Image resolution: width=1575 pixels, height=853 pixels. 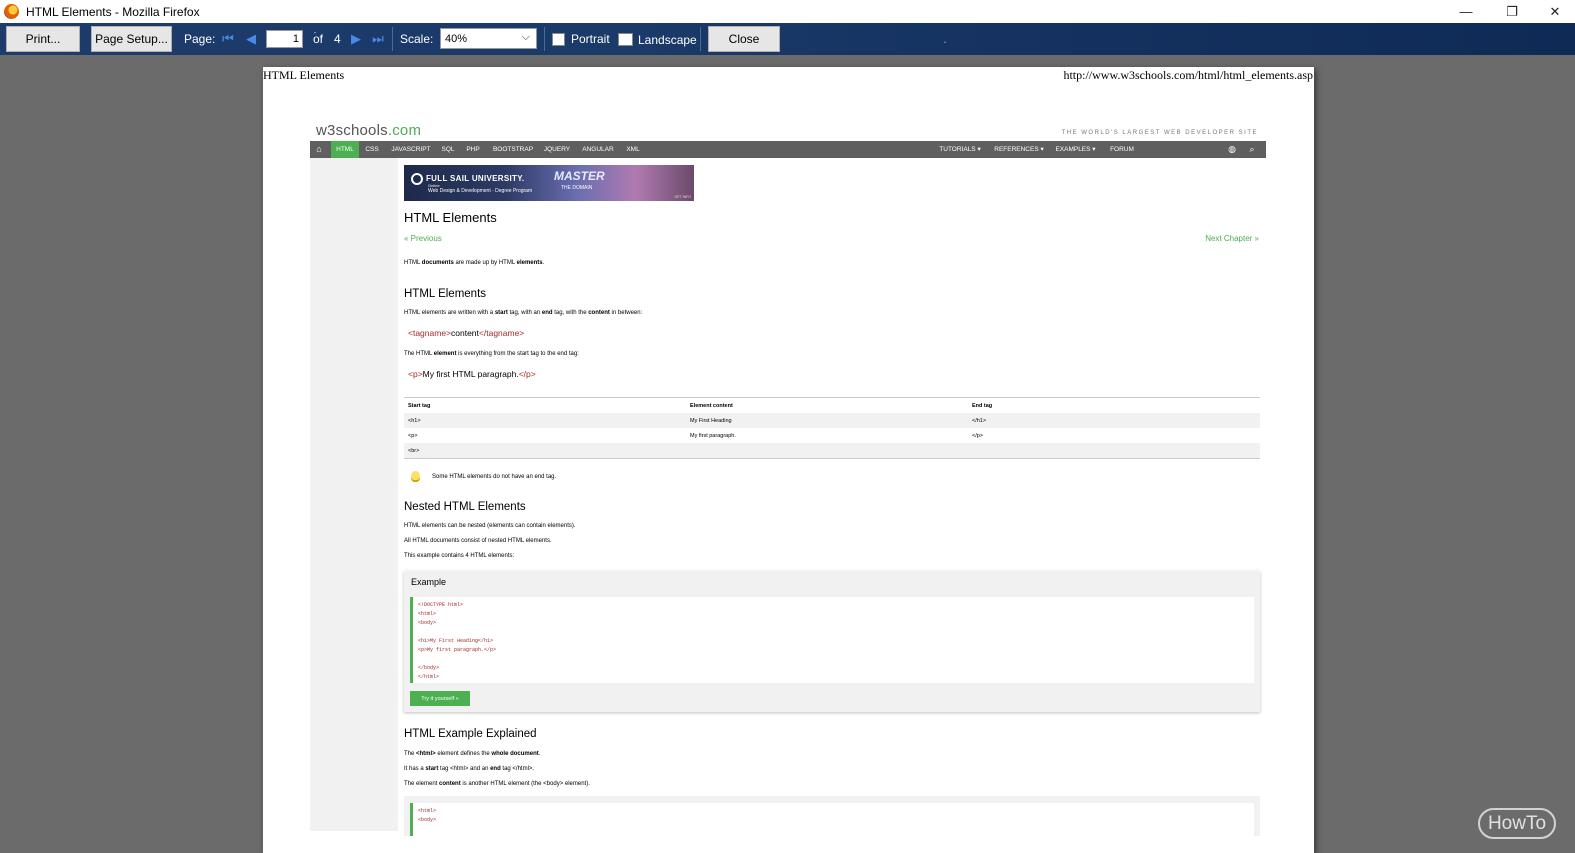 I want to click on page-header-title: HTML Elements, so click(x=304, y=75).